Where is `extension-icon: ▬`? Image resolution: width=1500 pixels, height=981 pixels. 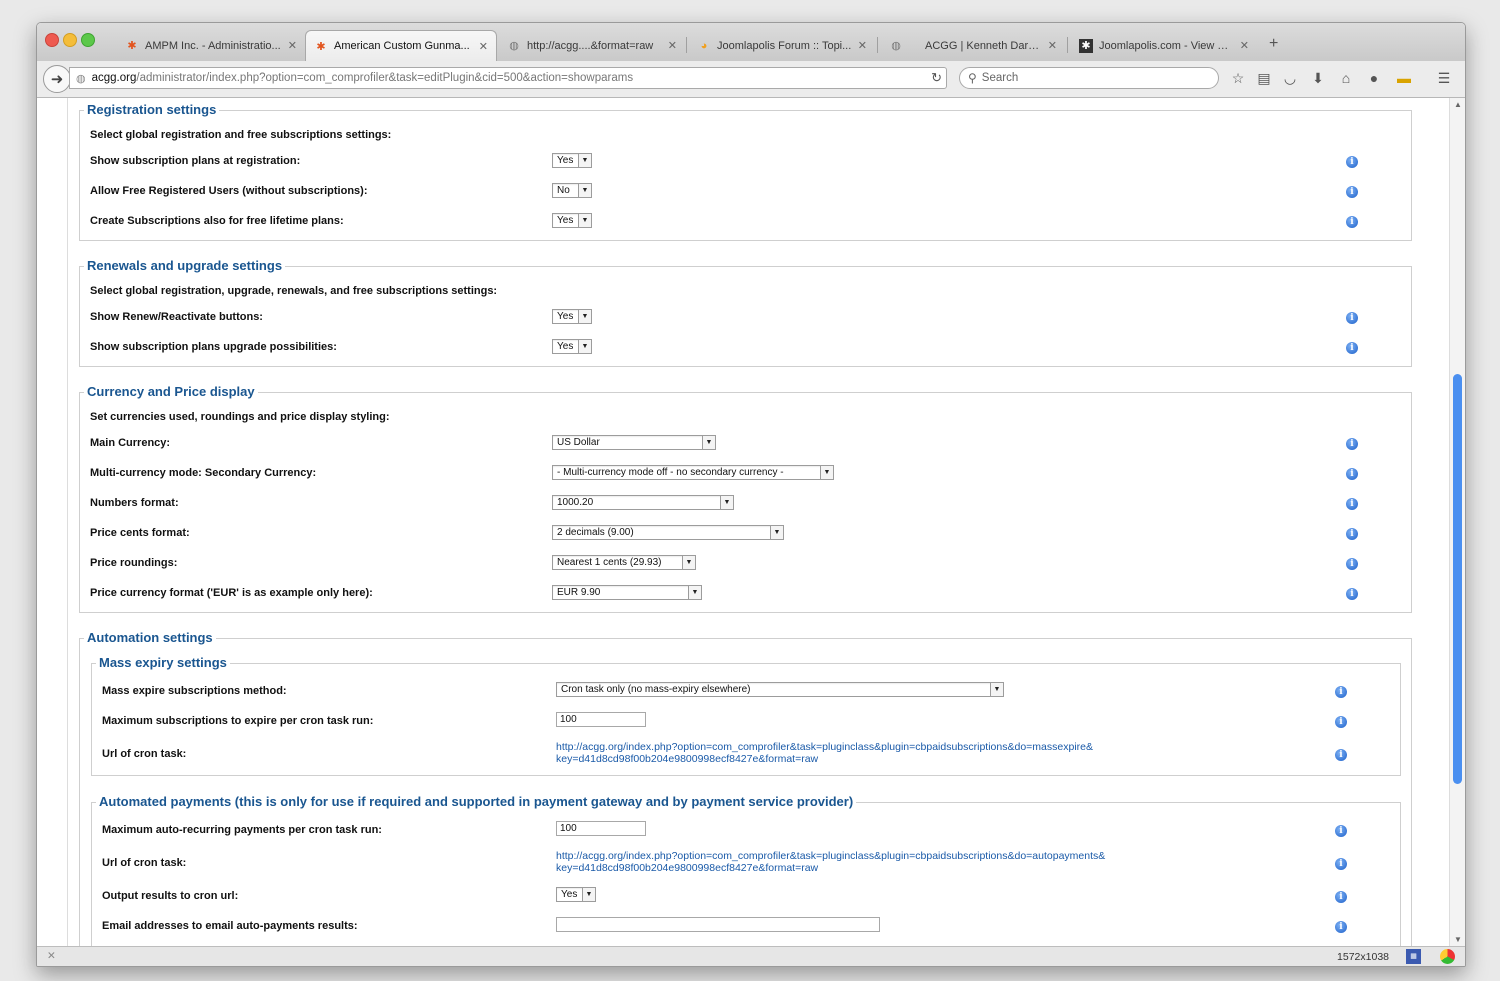
extension-icon: ▬ is located at coordinates (1404, 78).